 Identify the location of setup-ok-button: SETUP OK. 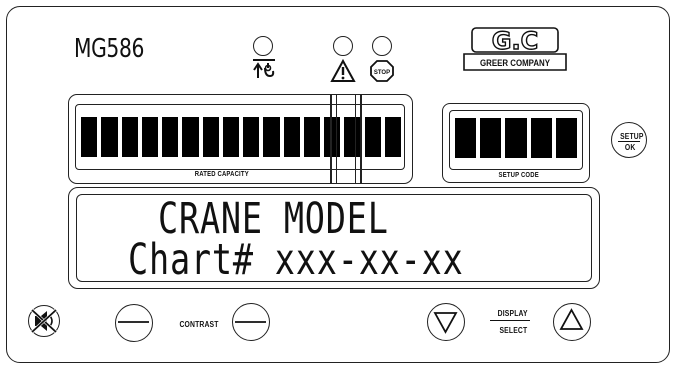
(629, 140).